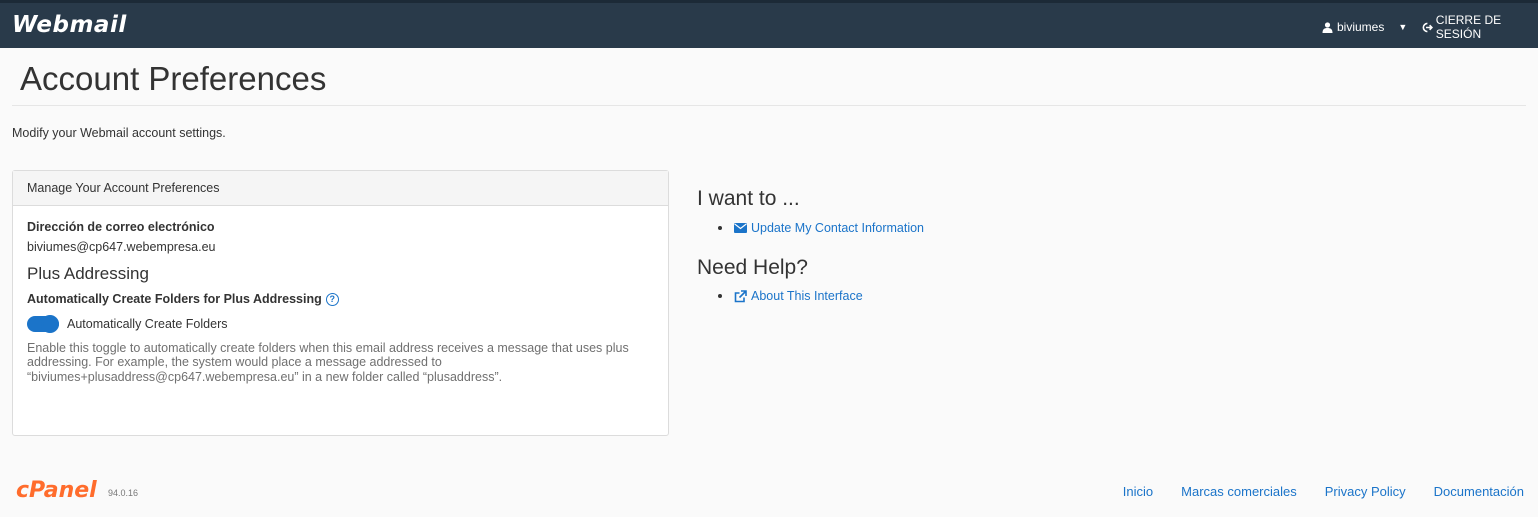 The width and height of the screenshot is (1538, 517). I want to click on logout-button: CIERRE DE SESIÓN, so click(1480, 27).